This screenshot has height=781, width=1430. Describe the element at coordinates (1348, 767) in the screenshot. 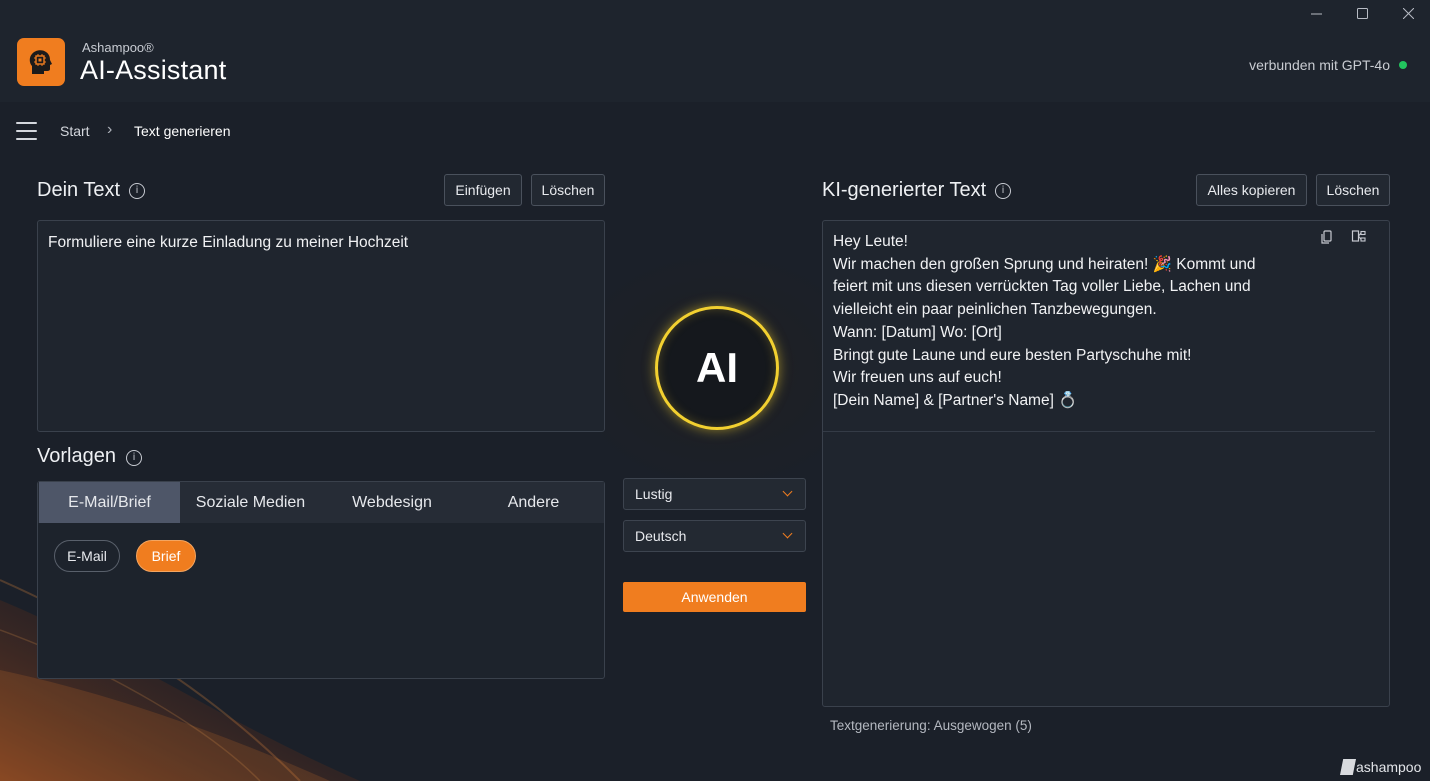

I see `ashampoo-logo-icon` at that location.